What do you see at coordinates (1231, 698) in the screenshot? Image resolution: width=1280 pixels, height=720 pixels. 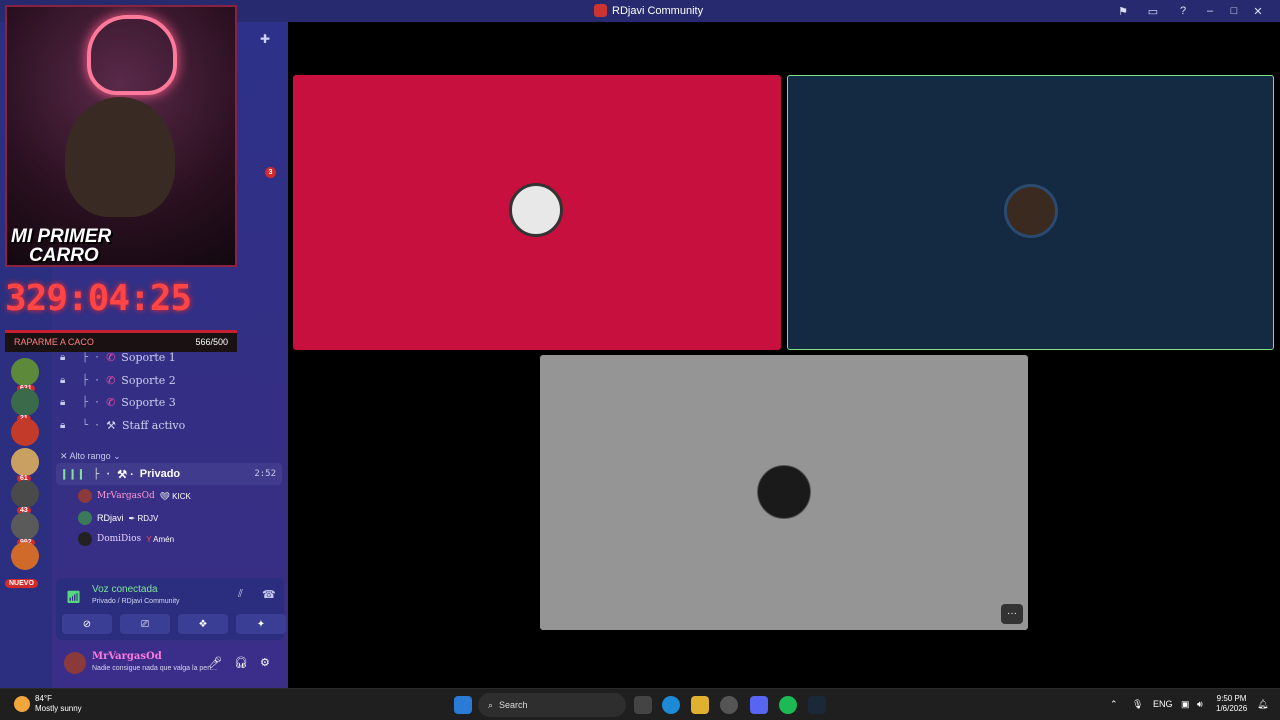 I see `clock-time: 9:50 PM` at bounding box center [1231, 698].